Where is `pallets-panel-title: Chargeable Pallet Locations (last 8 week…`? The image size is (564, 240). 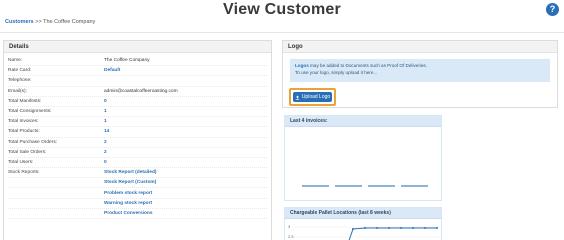 pallets-panel-title: Chargeable Pallet Locations (last 8 week… is located at coordinates (363, 213).